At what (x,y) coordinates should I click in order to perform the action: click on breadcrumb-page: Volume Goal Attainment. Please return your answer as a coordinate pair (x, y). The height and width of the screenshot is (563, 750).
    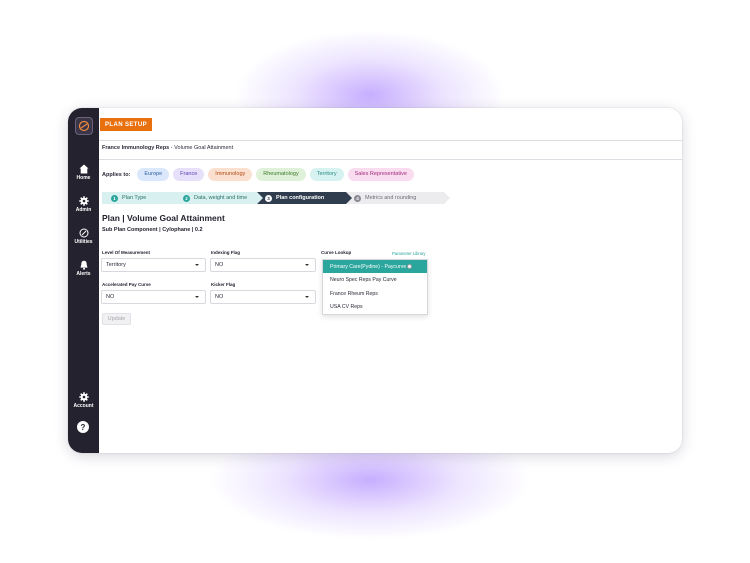
    Looking at the image, I should click on (204, 148).